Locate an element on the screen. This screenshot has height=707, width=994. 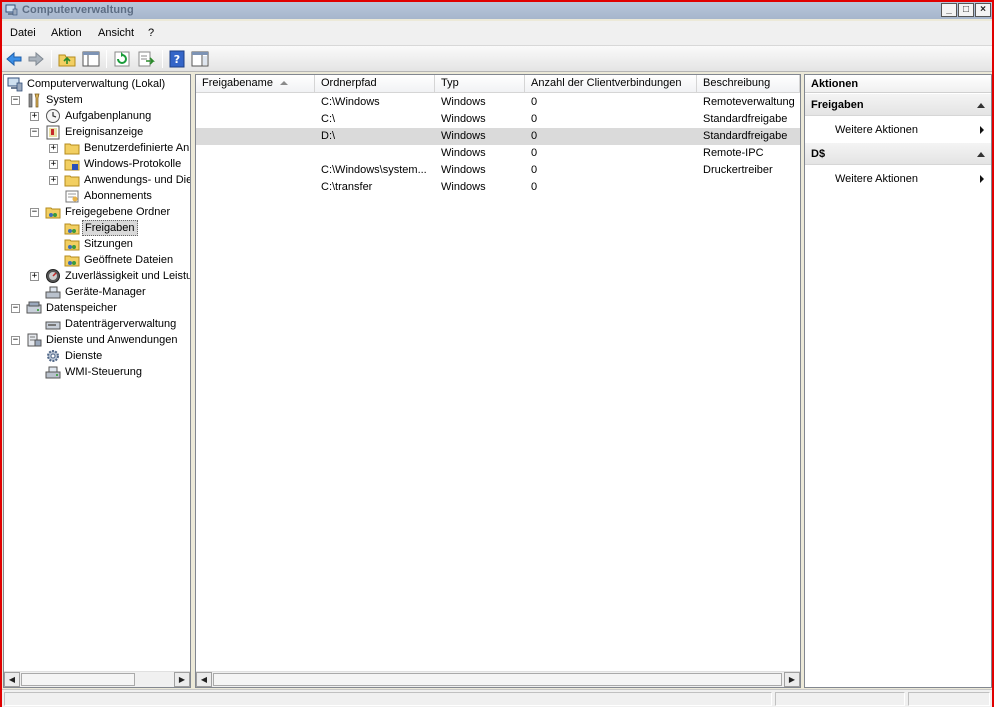
column-header-beschreibung: Beschreibung is located at coordinates (748, 84).